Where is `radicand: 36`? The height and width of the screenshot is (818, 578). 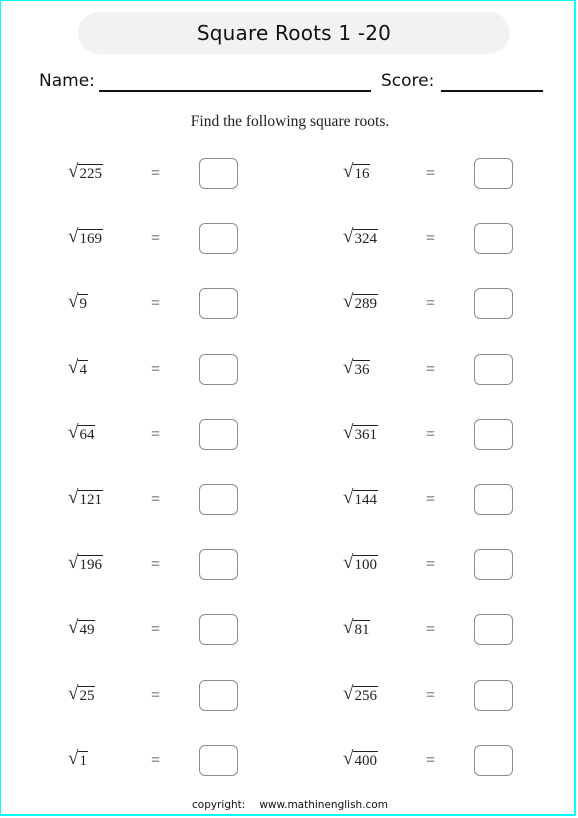
radicand: 36 is located at coordinates (362, 369).